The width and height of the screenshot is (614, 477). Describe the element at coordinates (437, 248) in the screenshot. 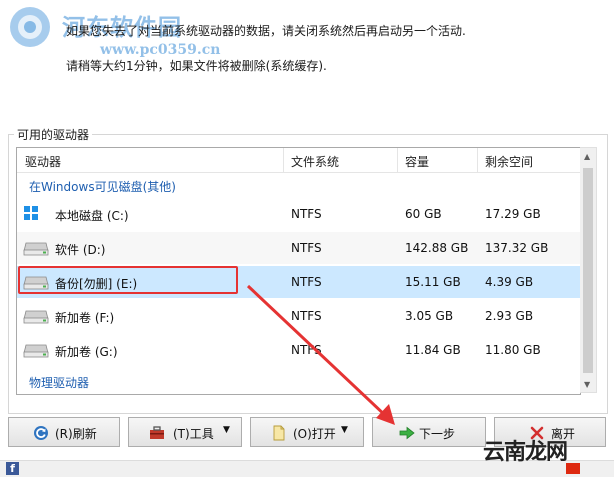

I see `drive-capacity: 142.88 GB` at that location.